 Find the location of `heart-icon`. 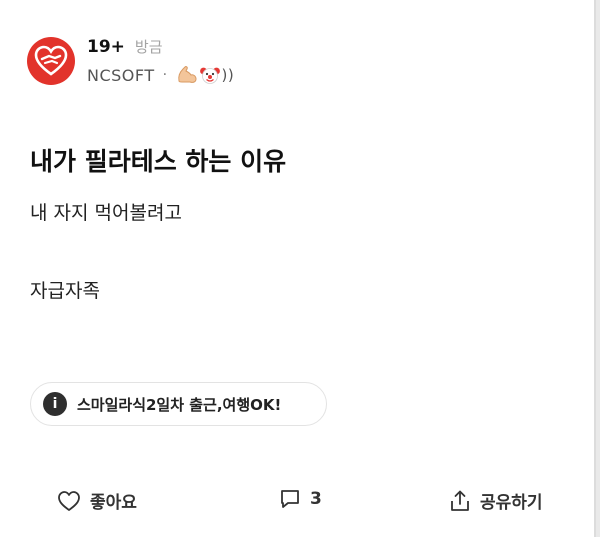

heart-icon is located at coordinates (69, 500).